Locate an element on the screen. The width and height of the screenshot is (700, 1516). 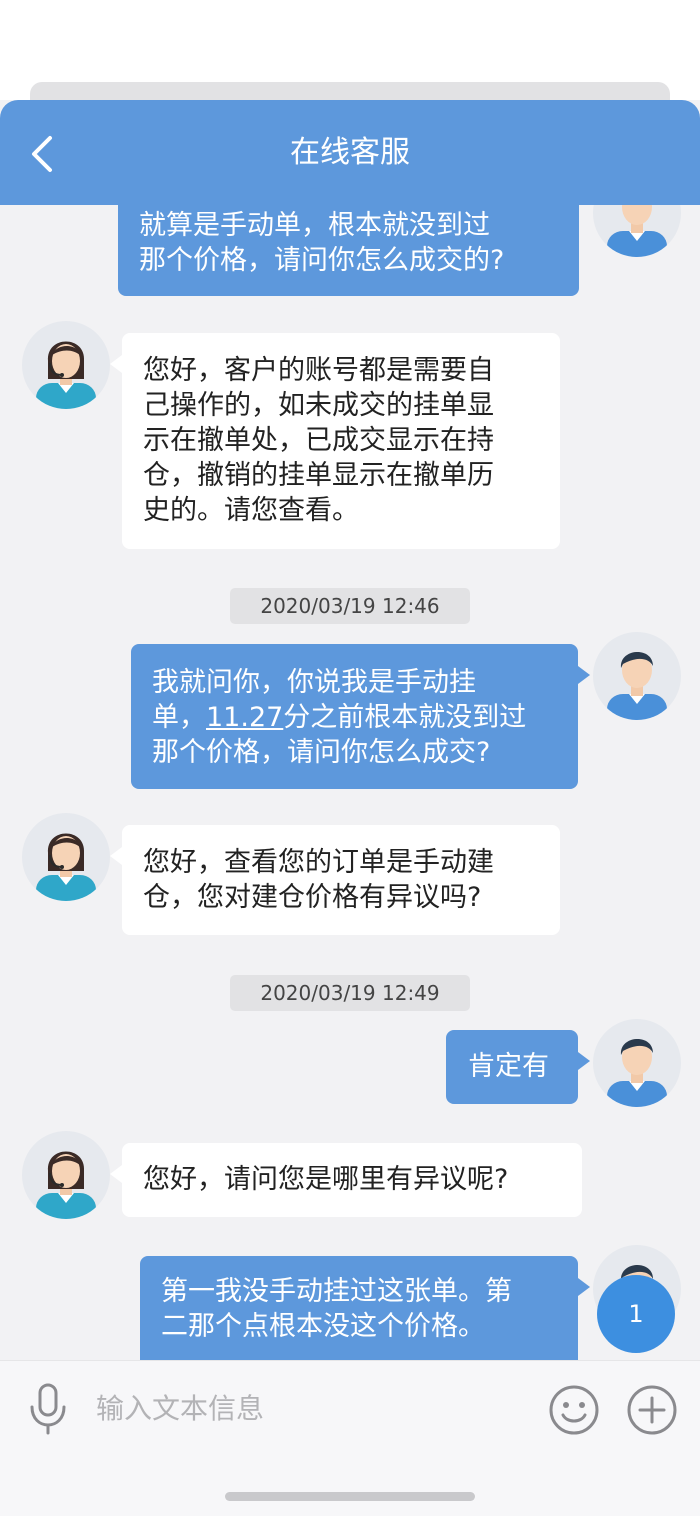
plus-circle-icon is located at coordinates (652, 1410).